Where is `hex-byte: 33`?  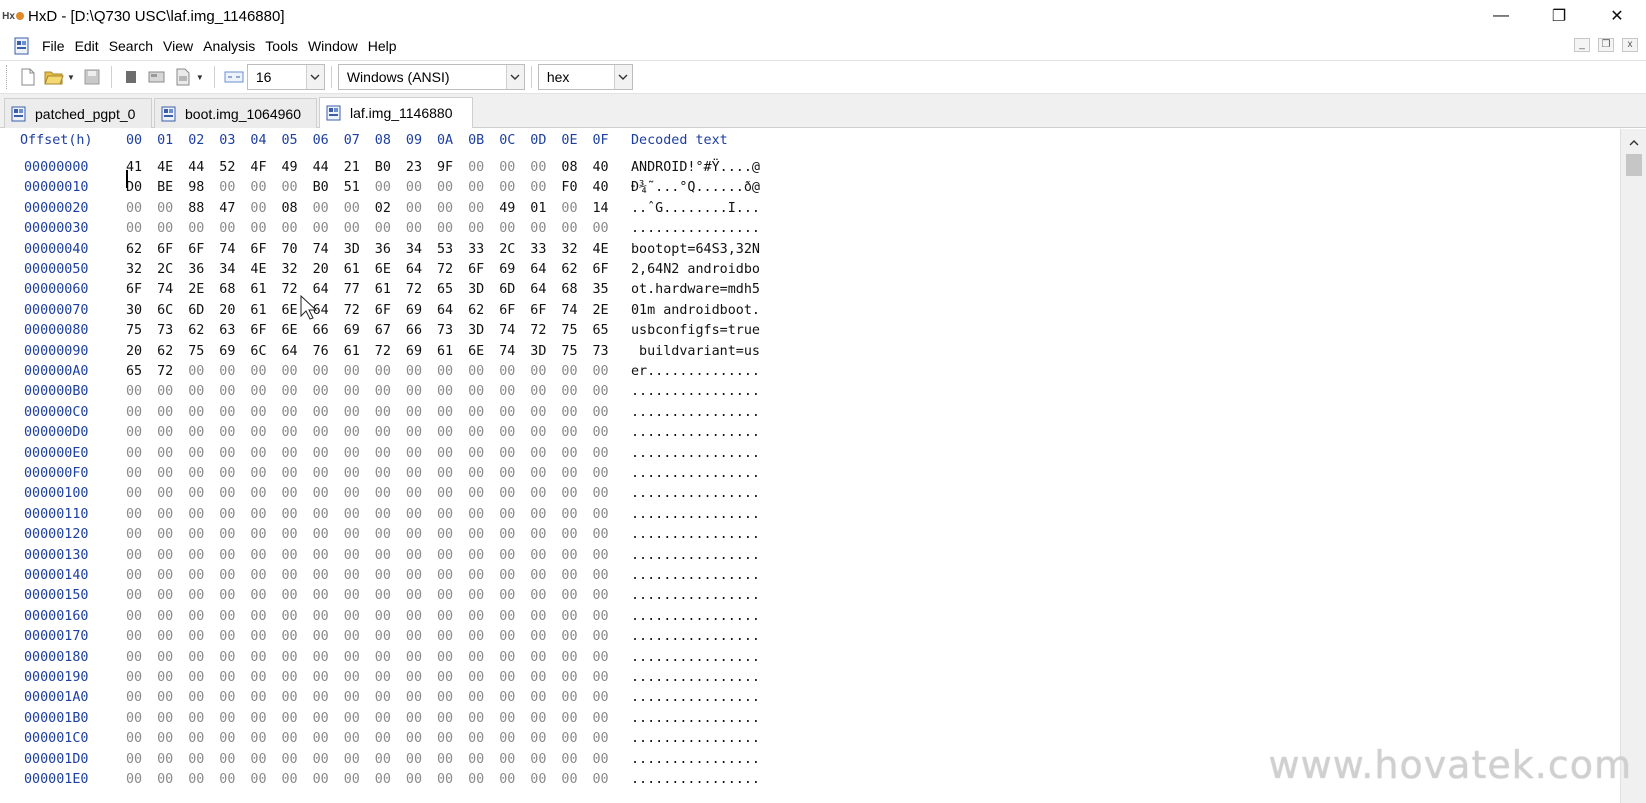
hex-byte: 33 is located at coordinates (543, 249).